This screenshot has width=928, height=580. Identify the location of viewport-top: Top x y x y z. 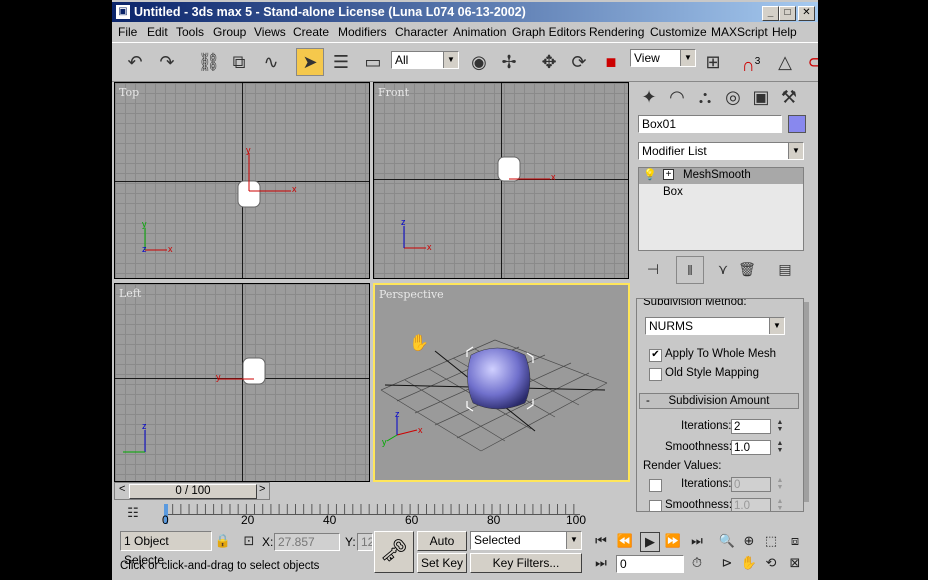
(242, 180).